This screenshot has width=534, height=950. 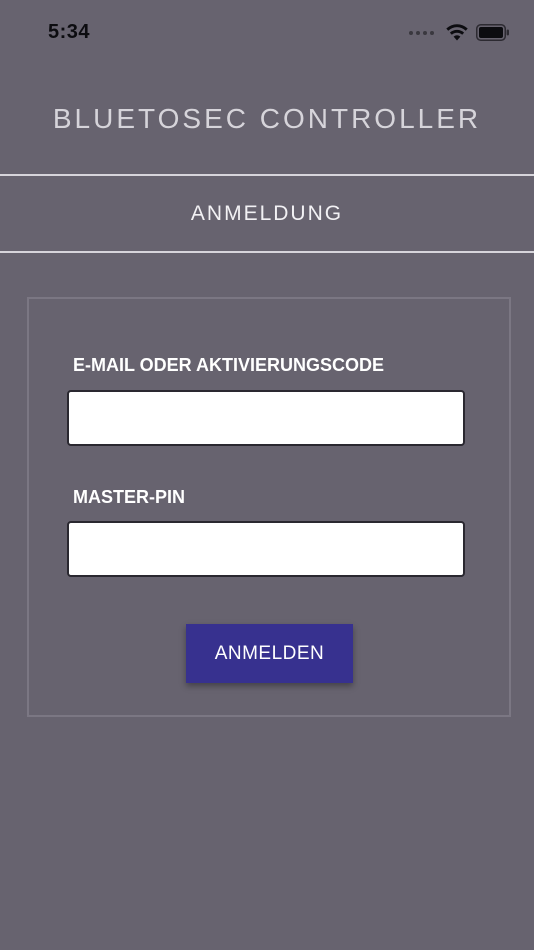 What do you see at coordinates (267, 175) in the screenshot?
I see `header-divider-top` at bounding box center [267, 175].